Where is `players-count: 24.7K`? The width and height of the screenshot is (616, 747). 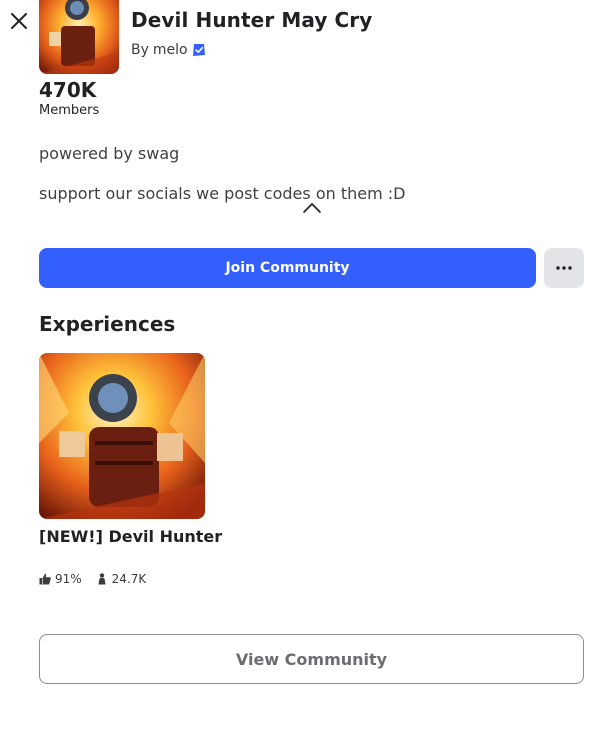
players-count: 24.7K is located at coordinates (129, 579).